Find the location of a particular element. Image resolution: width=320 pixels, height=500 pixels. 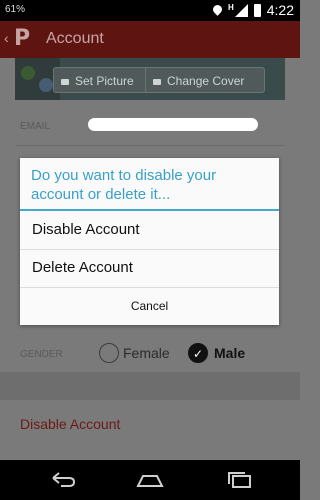

delete-account-option: Delete Account is located at coordinates (149, 268).